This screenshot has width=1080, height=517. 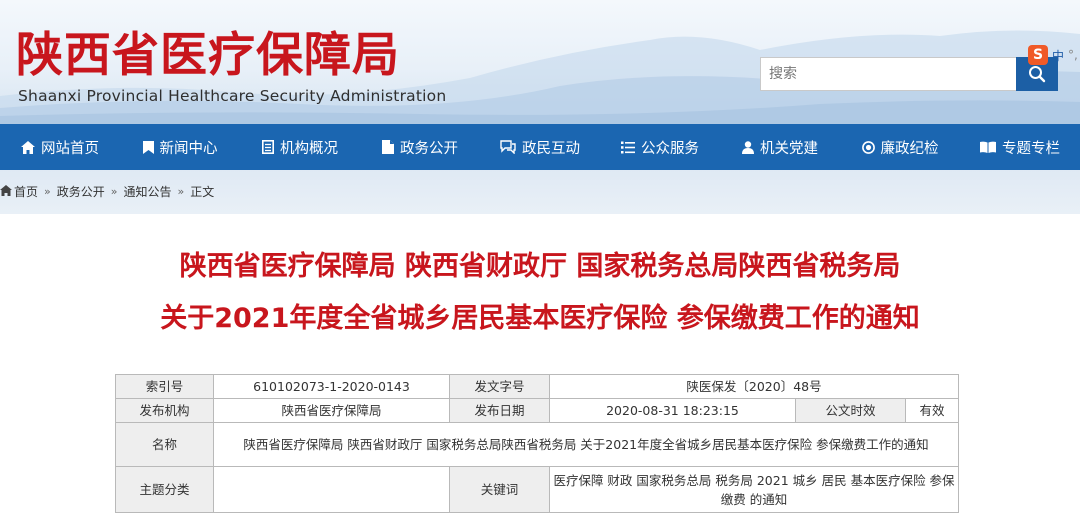 I want to click on search-input, so click(x=889, y=74).